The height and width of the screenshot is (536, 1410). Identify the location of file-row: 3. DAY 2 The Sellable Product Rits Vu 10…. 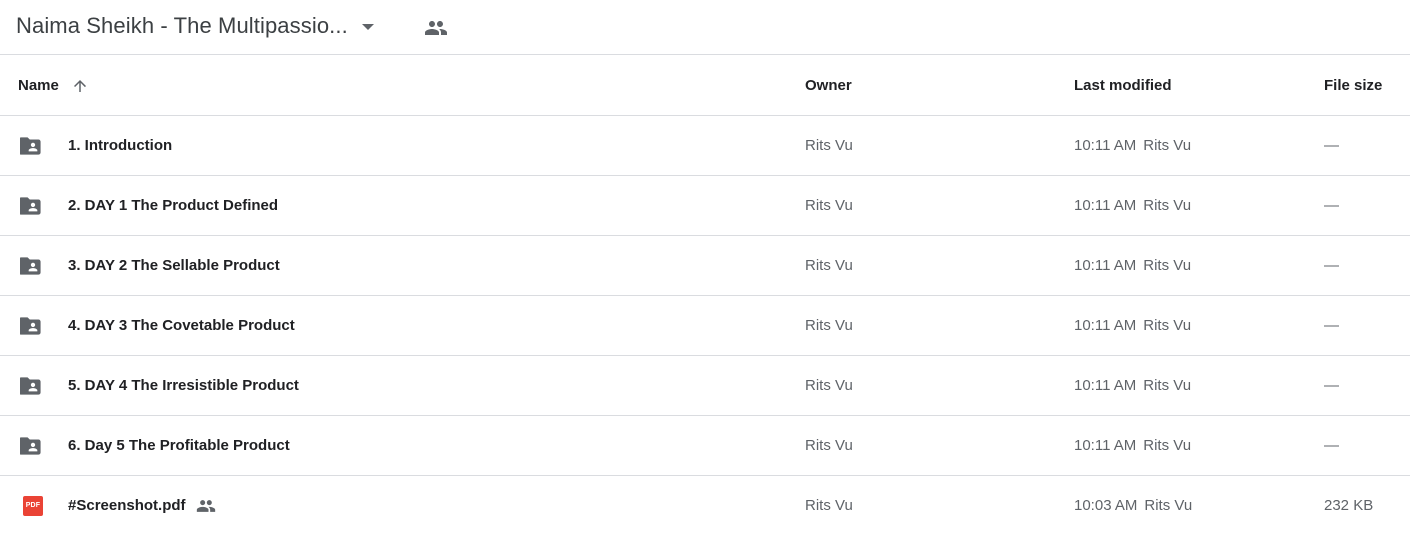
(705, 266).